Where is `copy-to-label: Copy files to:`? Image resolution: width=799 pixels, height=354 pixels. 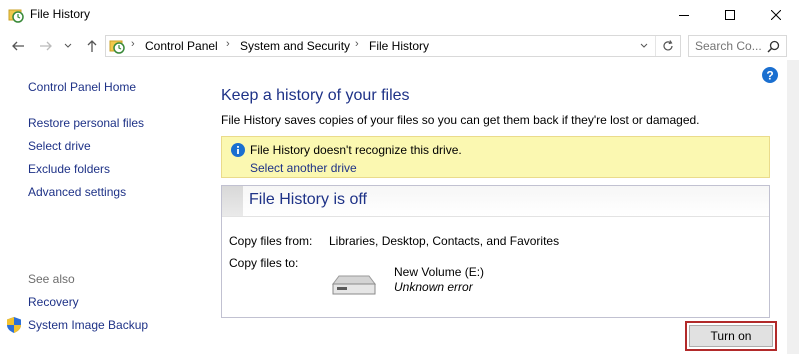
copy-to-label: Copy files to: is located at coordinates (264, 263).